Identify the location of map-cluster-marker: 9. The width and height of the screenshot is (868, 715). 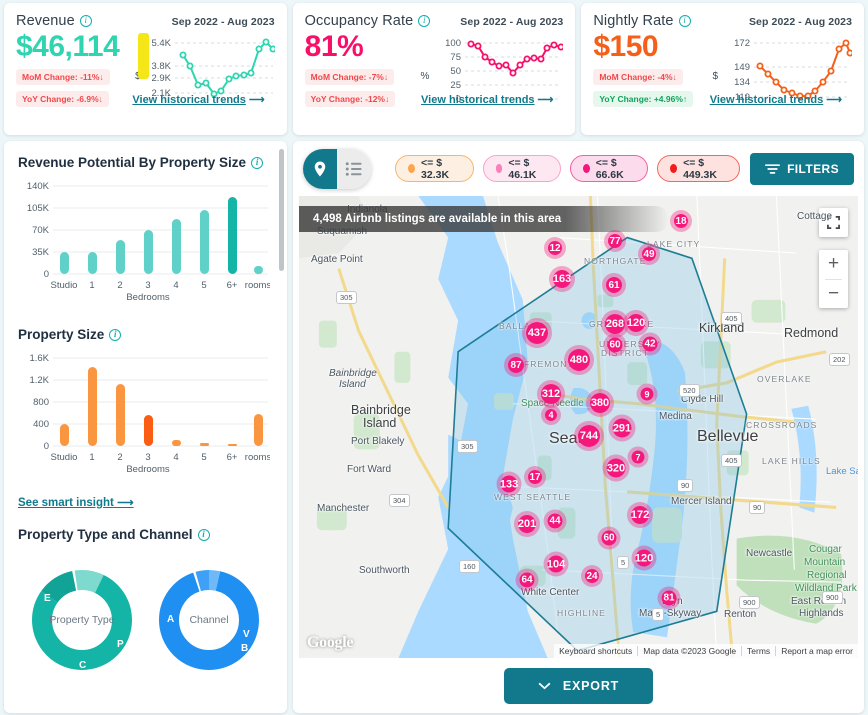
(647, 394).